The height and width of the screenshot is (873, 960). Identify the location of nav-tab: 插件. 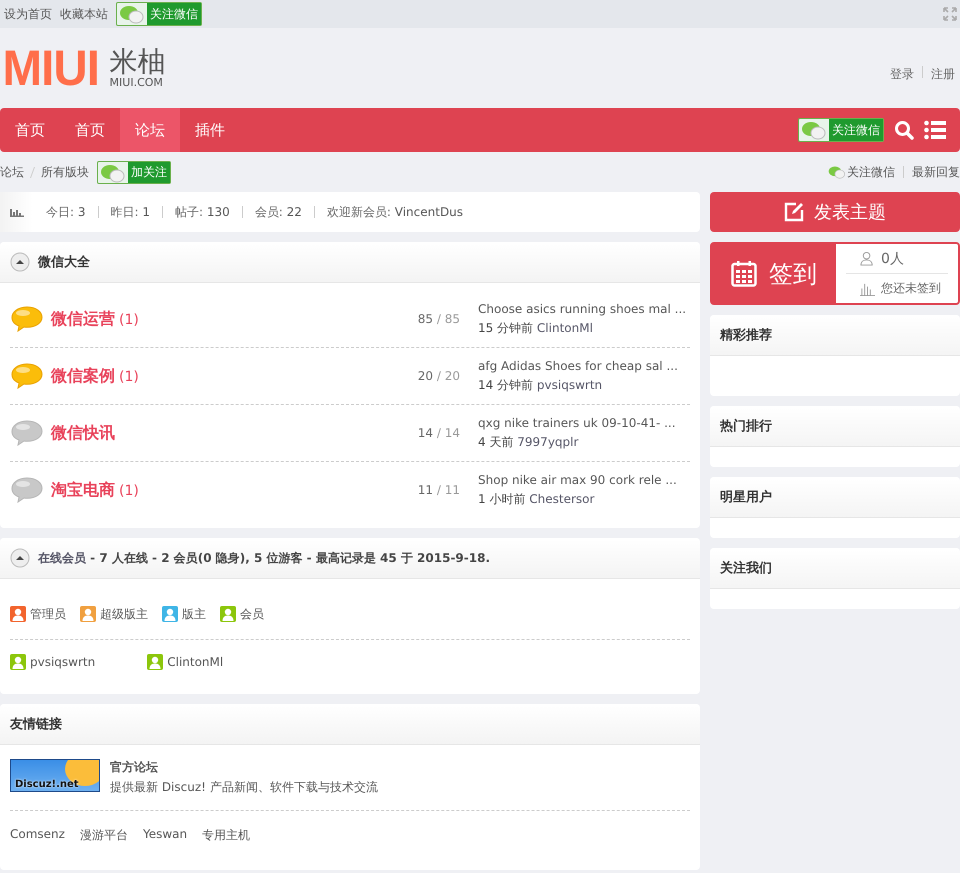
(210, 130).